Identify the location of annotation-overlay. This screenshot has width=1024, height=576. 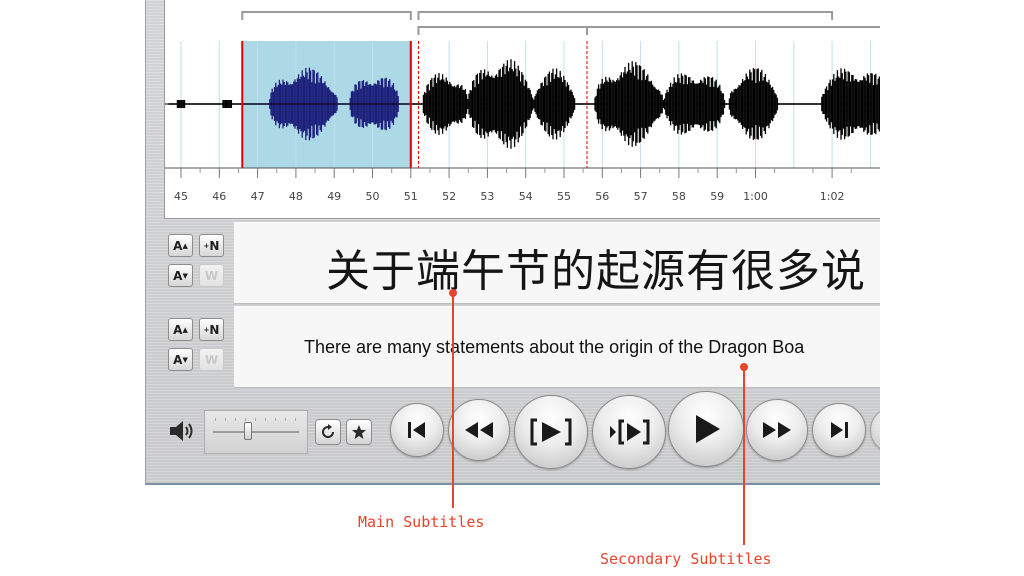
(598, 417).